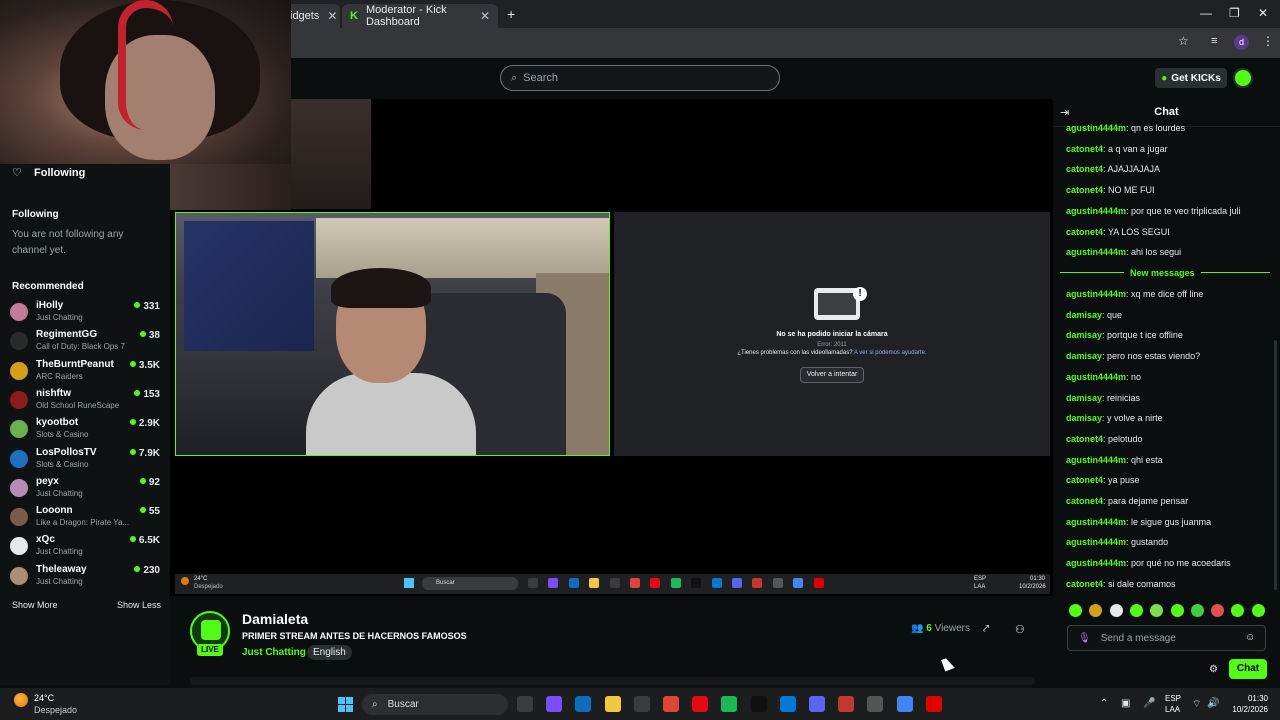 The height and width of the screenshot is (720, 1280). Describe the element at coordinates (1172, 709) in the screenshot. I see `tray-language-variant: LAA` at that location.